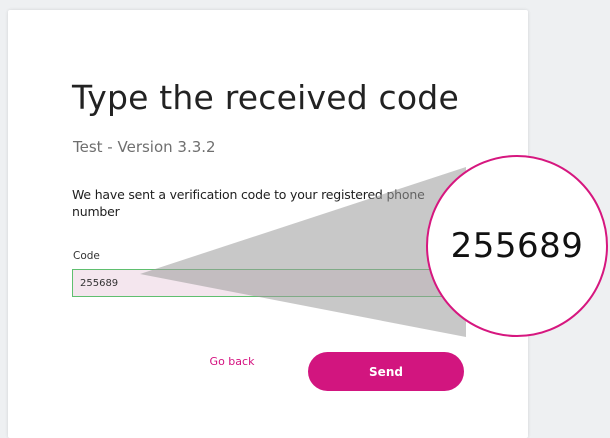 This screenshot has height=438, width=610. I want to click on go-back-link: Go back, so click(232, 361).